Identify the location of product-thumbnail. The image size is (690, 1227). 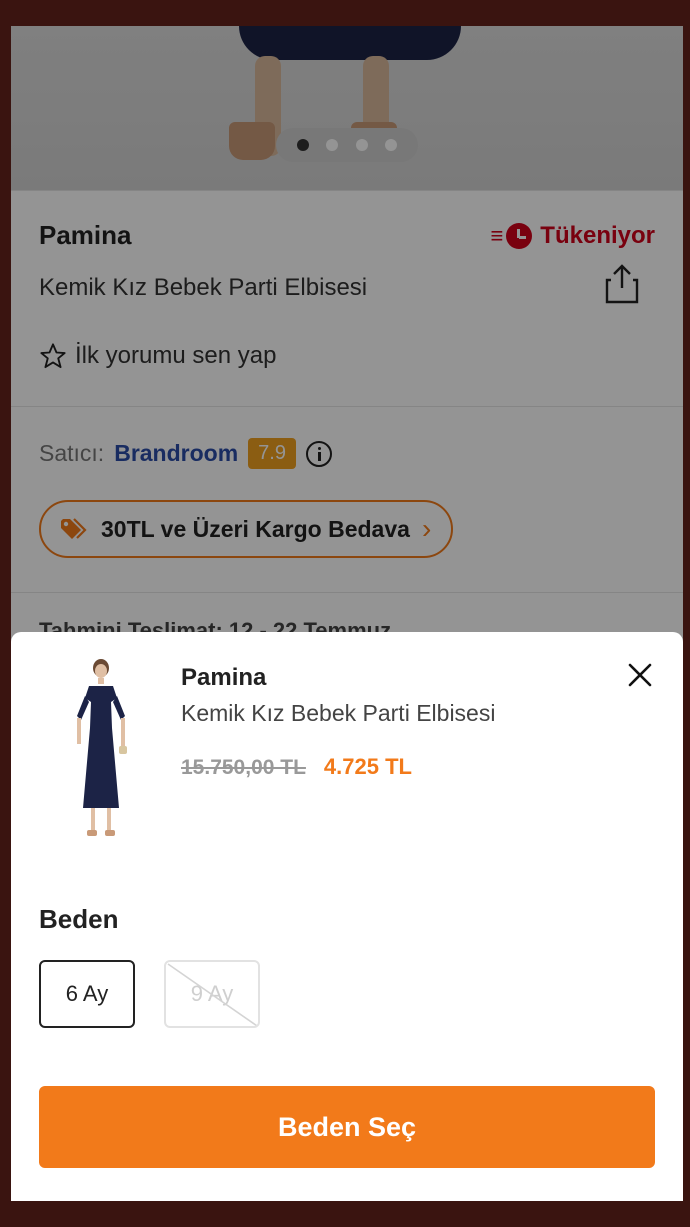
(102, 747).